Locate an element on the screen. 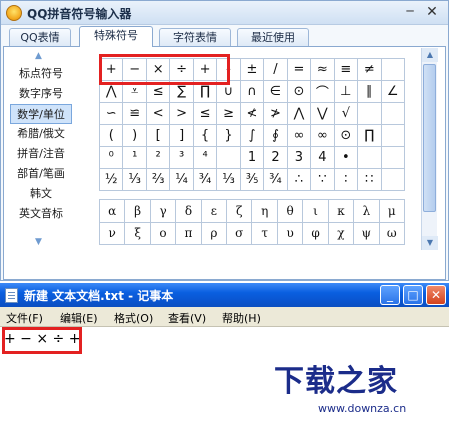 The image size is (449, 426). symbol-cell: σ is located at coordinates (240, 233).